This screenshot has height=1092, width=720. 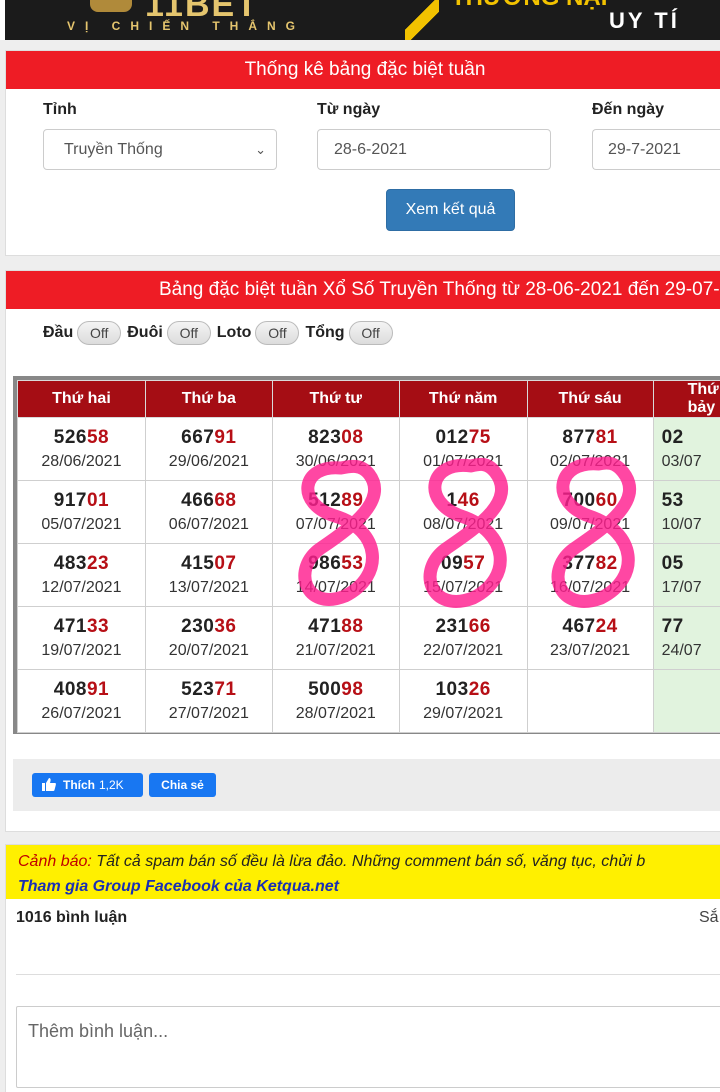 What do you see at coordinates (463, 575) in the screenshot?
I see `result-cell: 0957 15/07/2021` at bounding box center [463, 575].